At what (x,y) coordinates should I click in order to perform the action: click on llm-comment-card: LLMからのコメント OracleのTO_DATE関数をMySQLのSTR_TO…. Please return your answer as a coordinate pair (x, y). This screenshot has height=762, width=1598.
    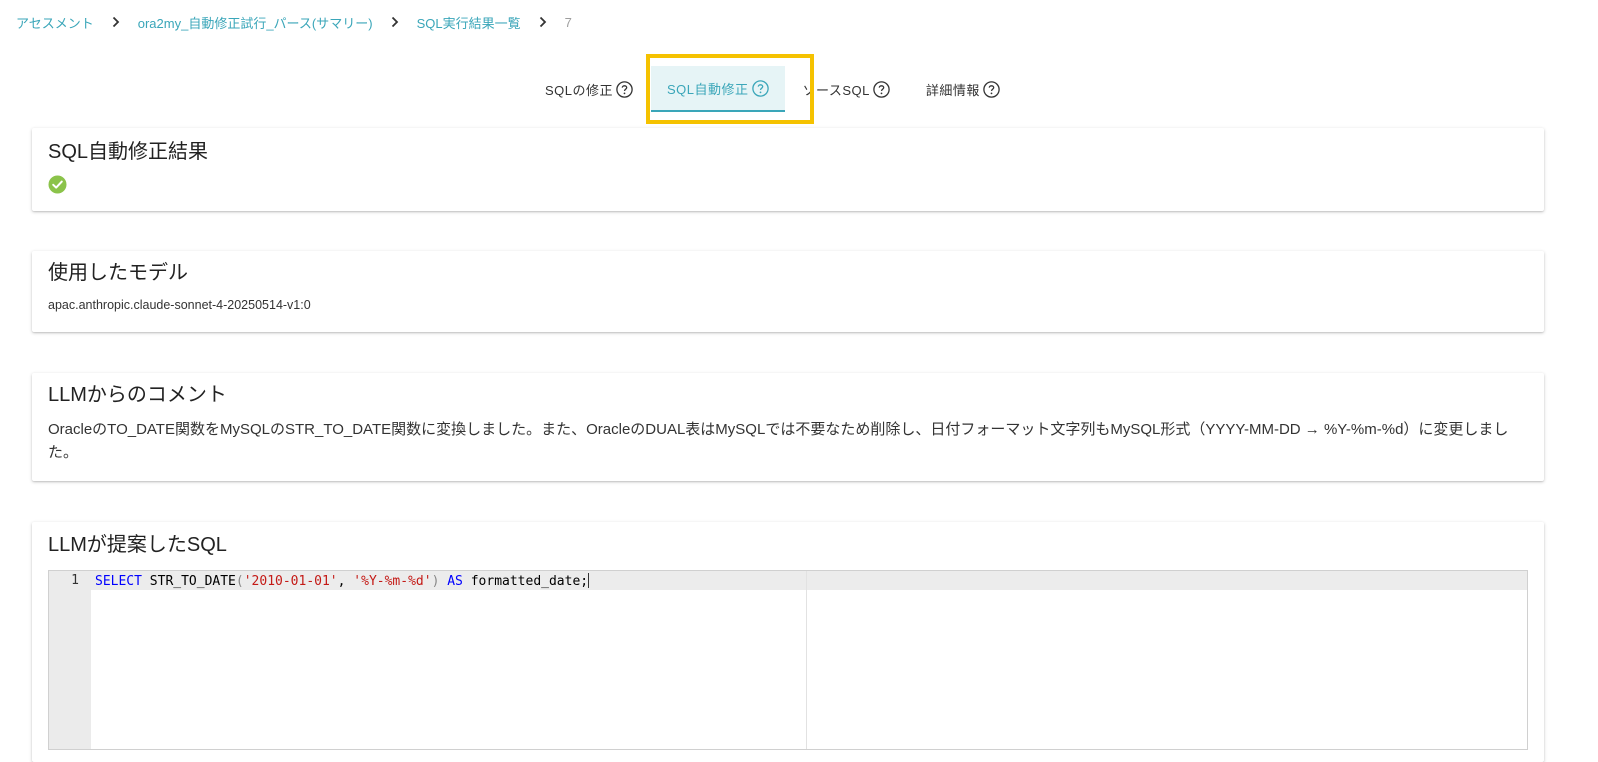
    Looking at the image, I should click on (788, 427).